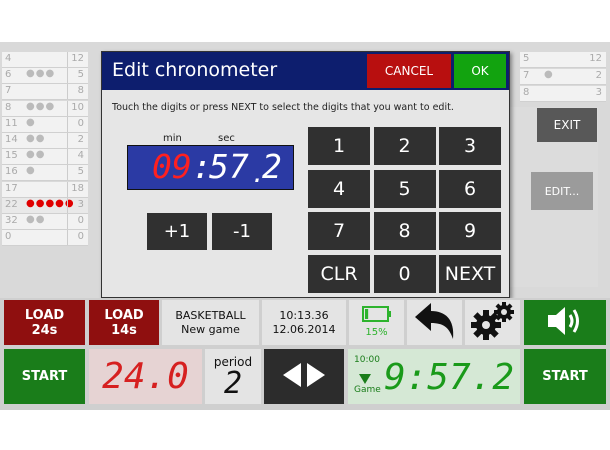 Image resolution: width=610 pixels, height=450 pixels. I want to click on game-clock-display: 10:00 Game 9:57.2, so click(434, 376).